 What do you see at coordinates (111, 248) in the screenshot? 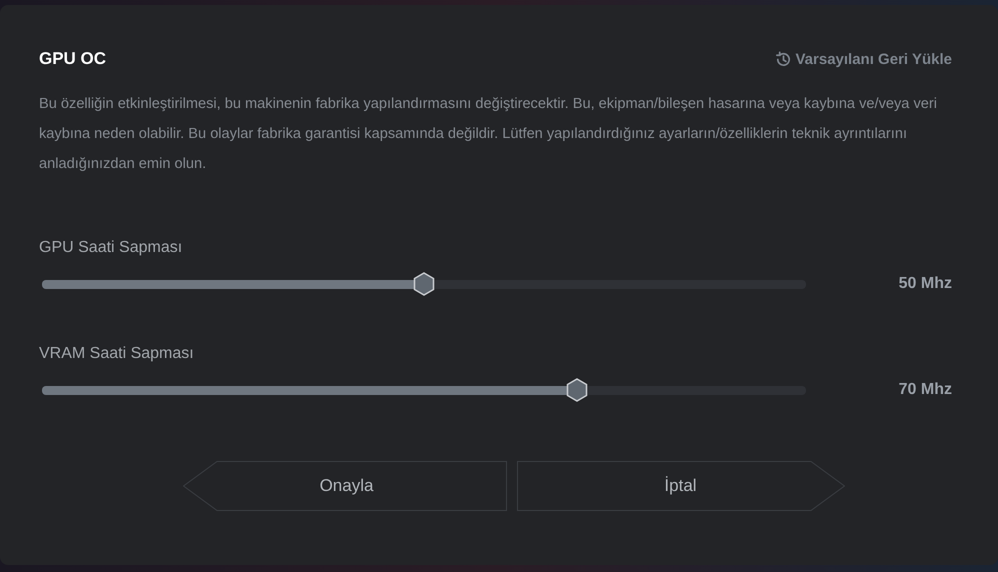
I see `slider-label: GPU Saati Sapması` at bounding box center [111, 248].